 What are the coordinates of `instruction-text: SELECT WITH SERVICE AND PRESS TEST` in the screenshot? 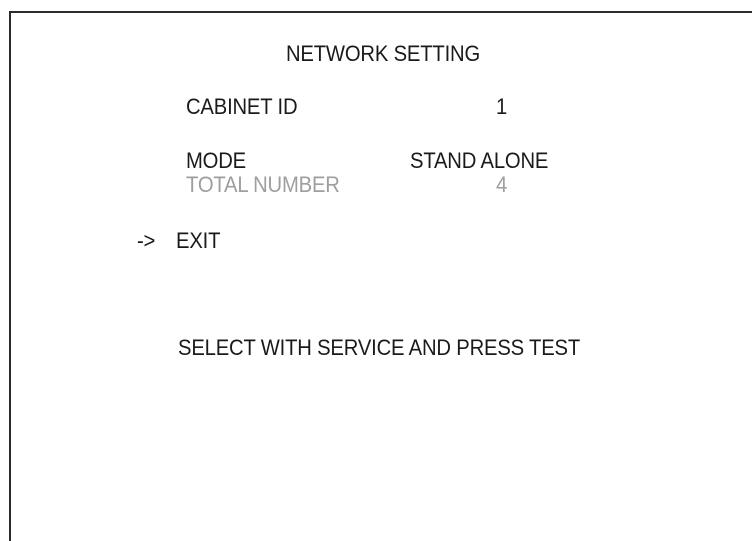 It's located at (379, 347).